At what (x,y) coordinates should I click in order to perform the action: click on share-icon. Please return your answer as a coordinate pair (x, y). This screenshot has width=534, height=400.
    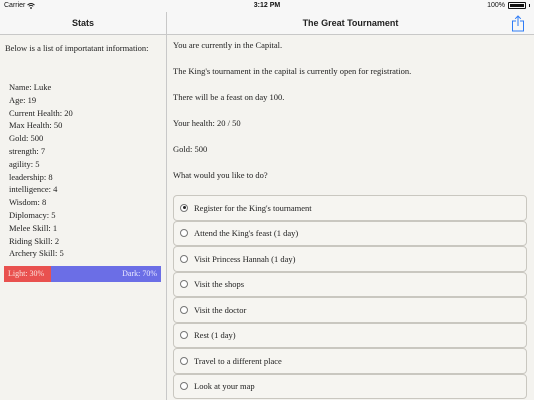
    Looking at the image, I should click on (518, 23).